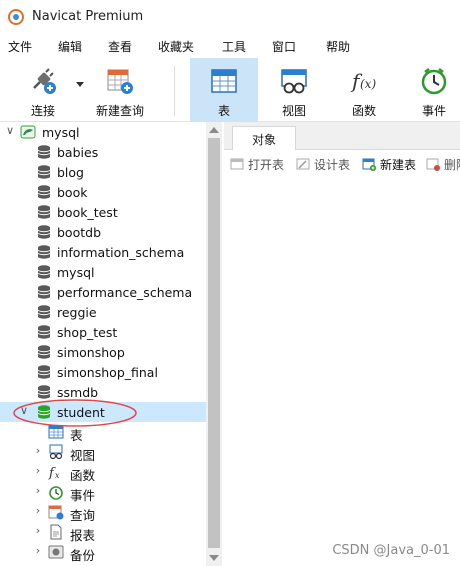 The height and width of the screenshot is (566, 460). I want to click on report-icon, so click(56, 532).